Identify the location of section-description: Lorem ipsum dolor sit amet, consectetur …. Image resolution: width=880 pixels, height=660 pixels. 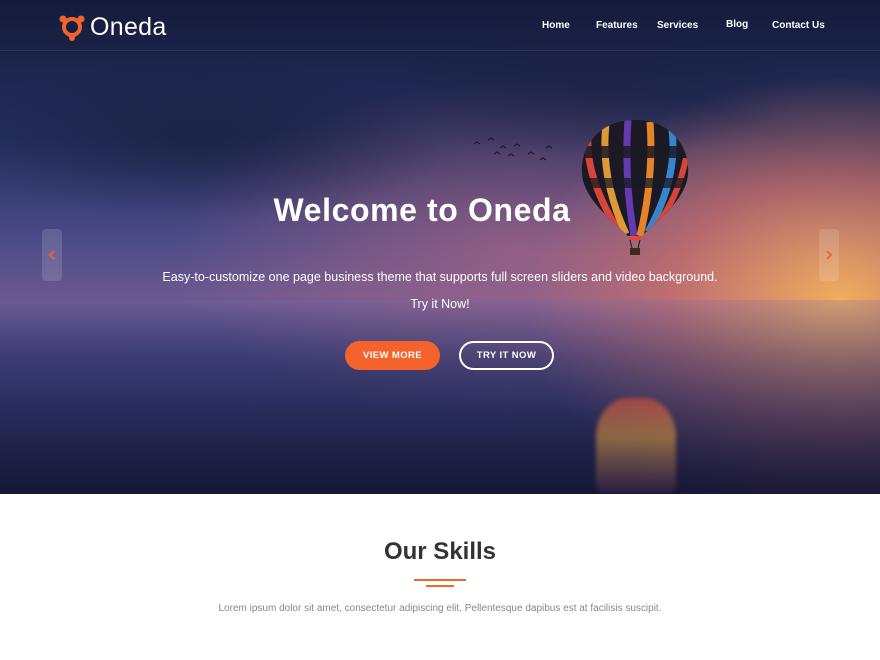
(440, 608).